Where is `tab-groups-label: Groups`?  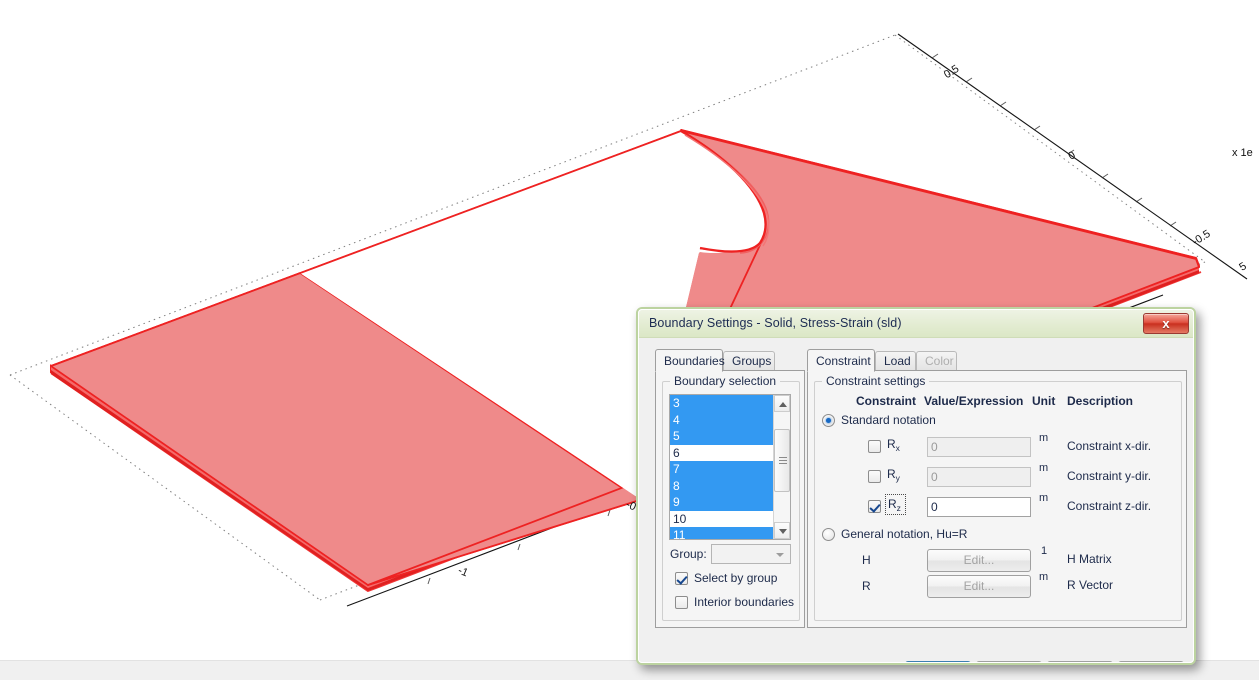 tab-groups-label: Groups is located at coordinates (752, 361).